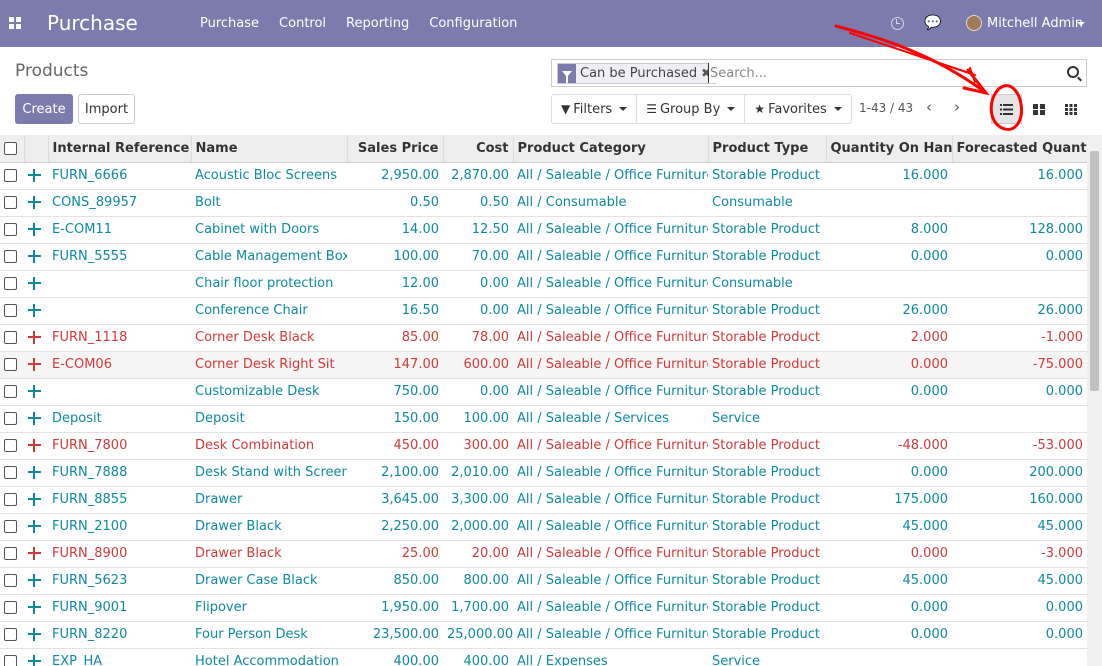  I want to click on app-brand: Purchase, so click(92, 23).